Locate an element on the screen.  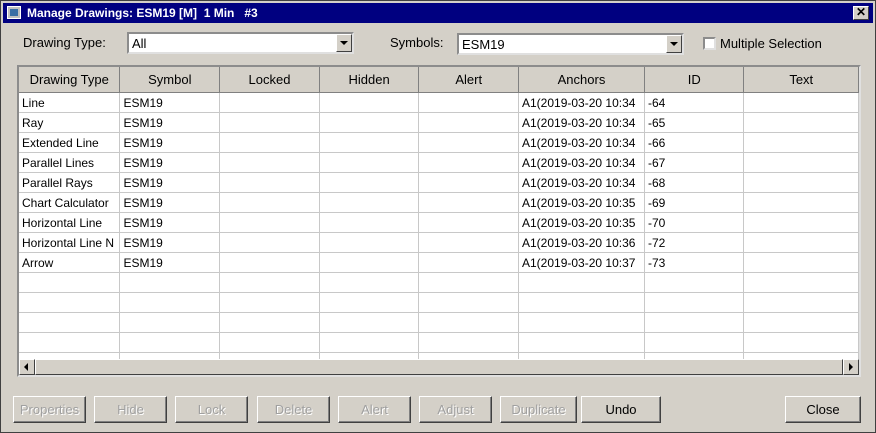
table-cell: A1(2019-03-20 10:37 is located at coordinates (581, 262).